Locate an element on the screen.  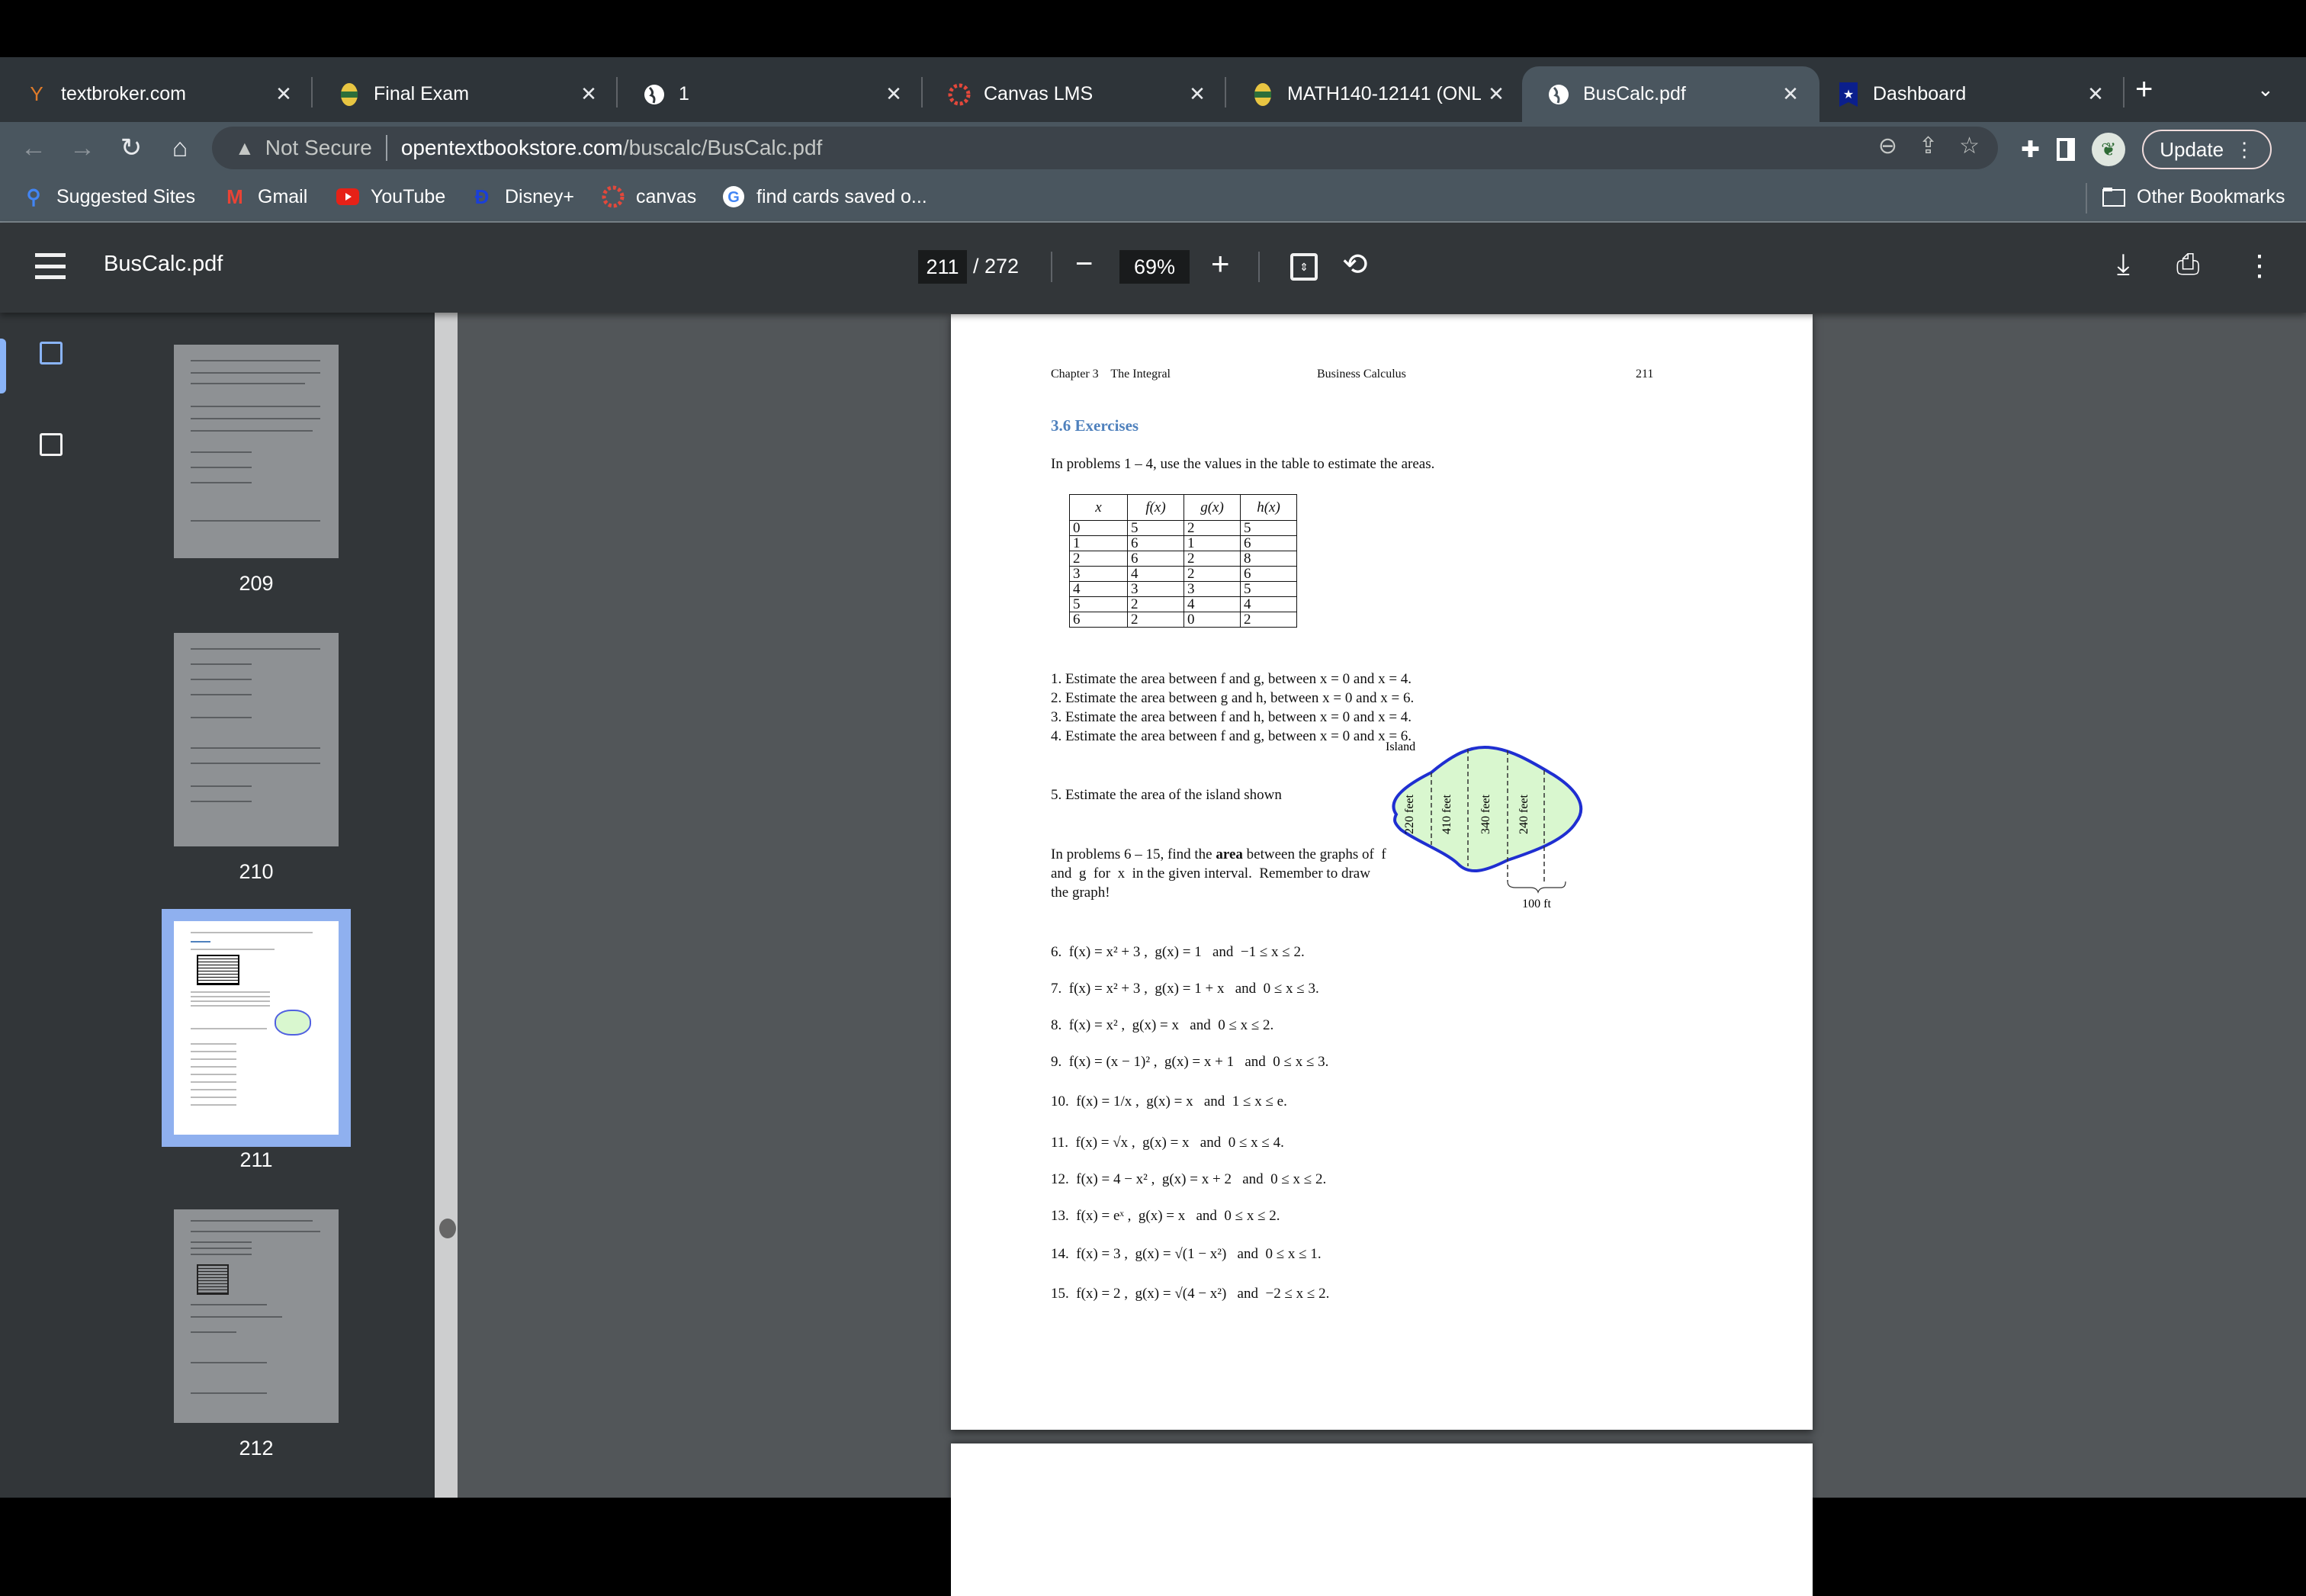
tab-title: BusCalc.pdf is located at coordinates (1634, 93).